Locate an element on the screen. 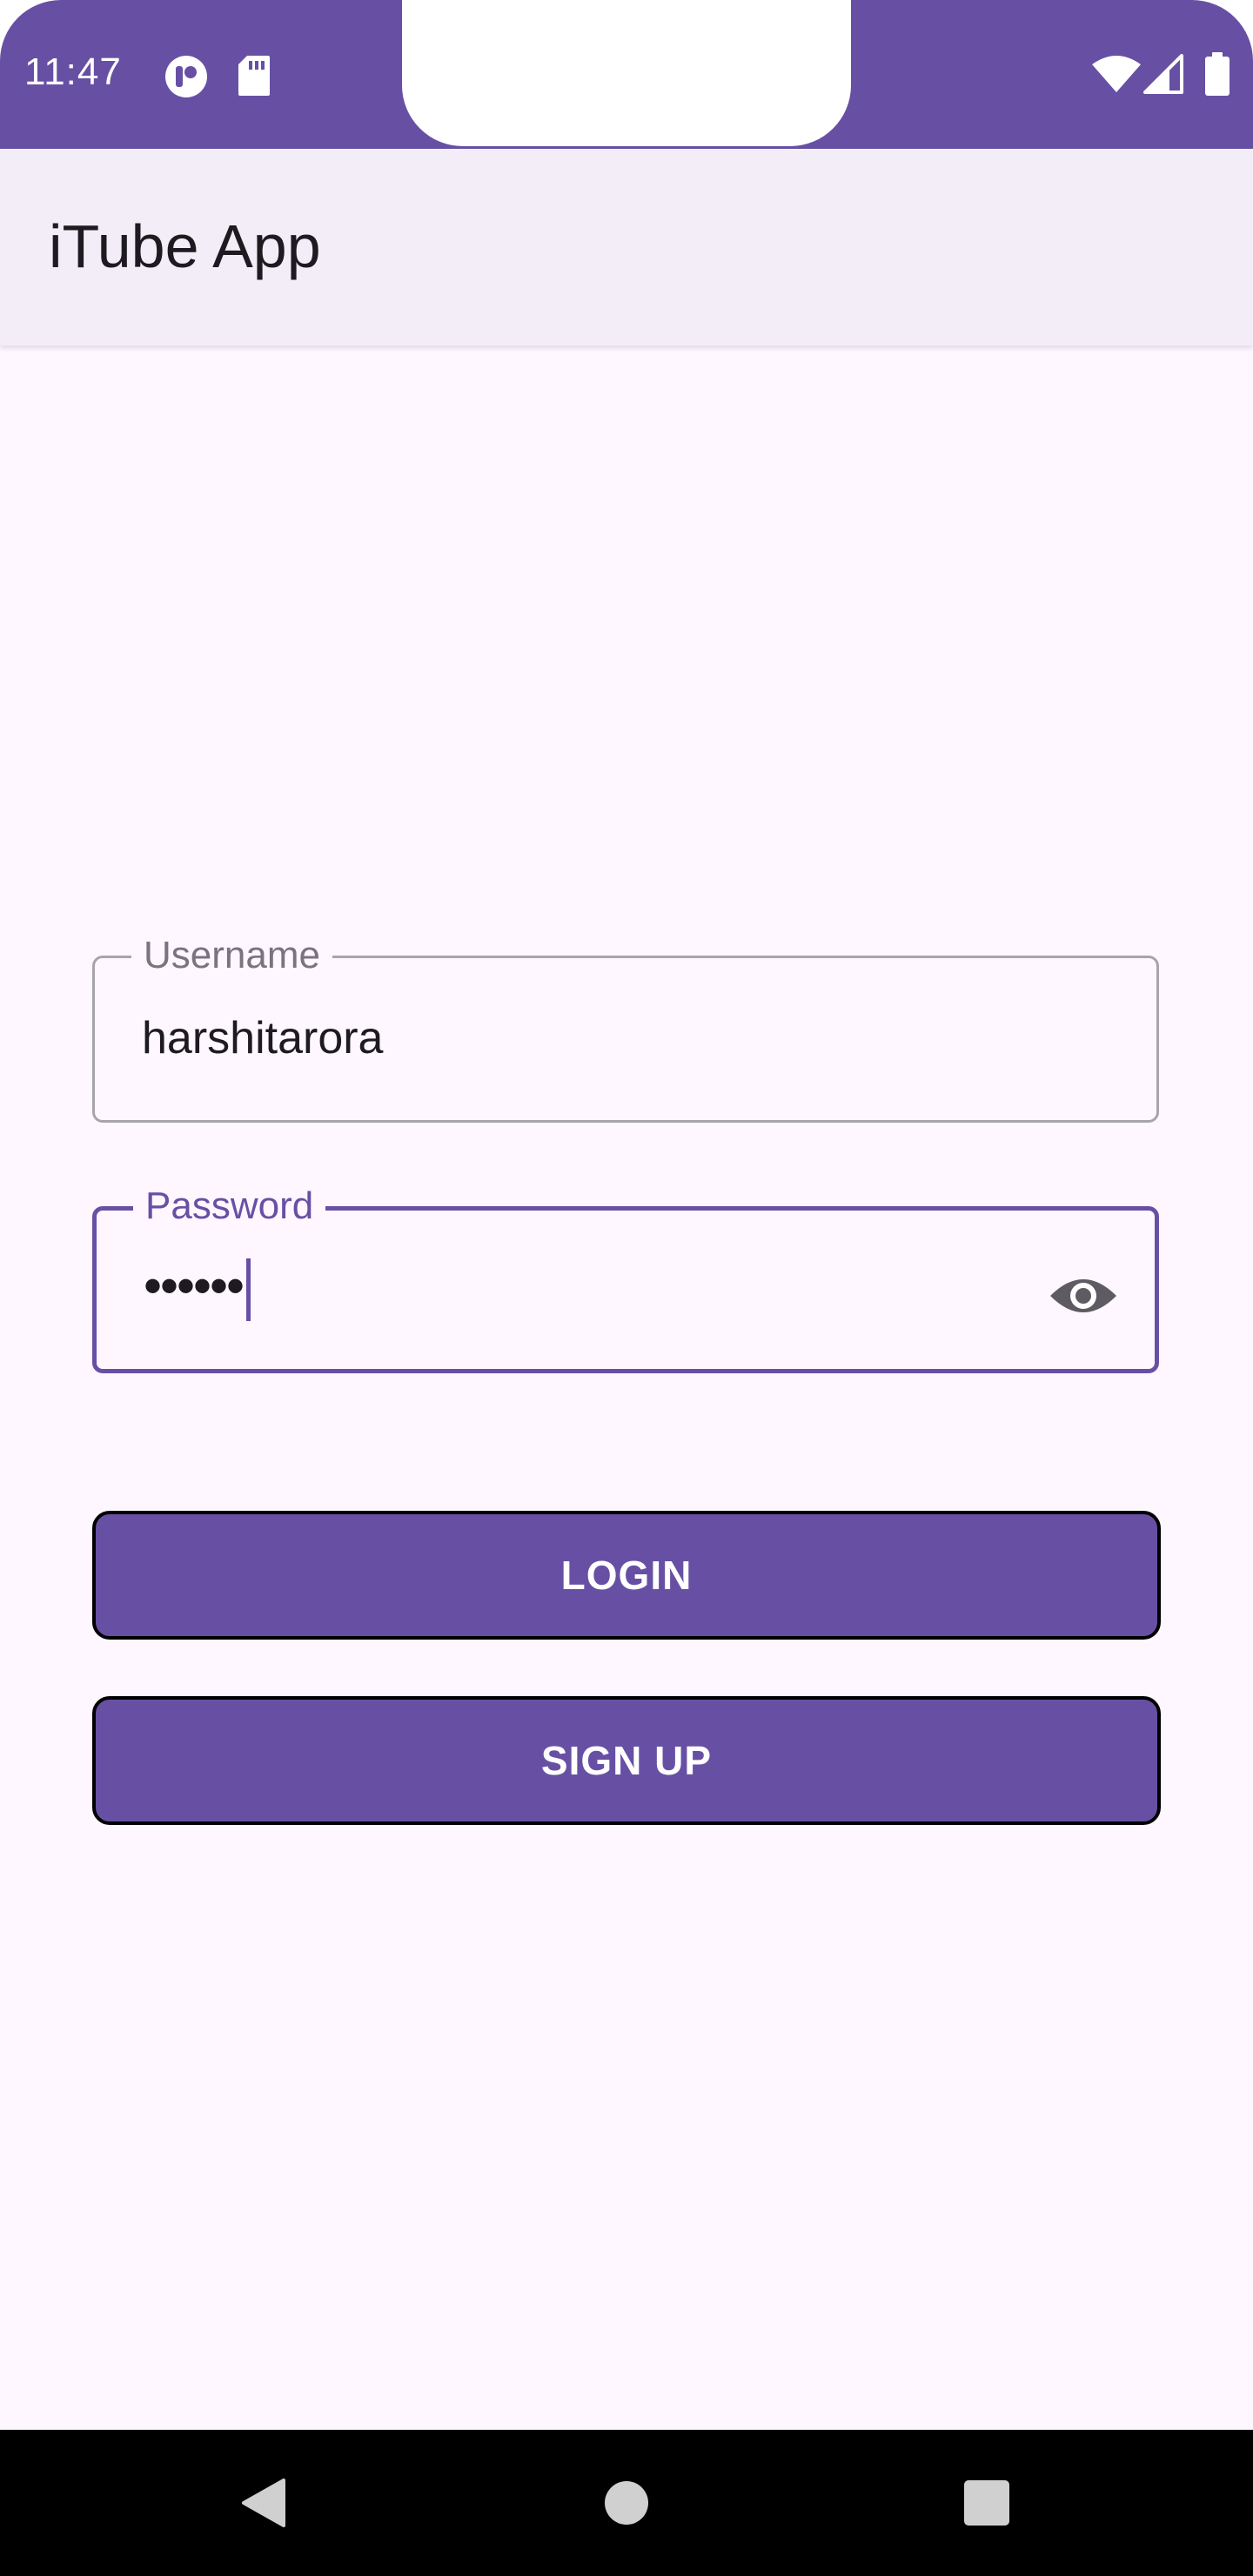 This screenshot has width=1253, height=2576. recents-square-icon is located at coordinates (986, 2503).